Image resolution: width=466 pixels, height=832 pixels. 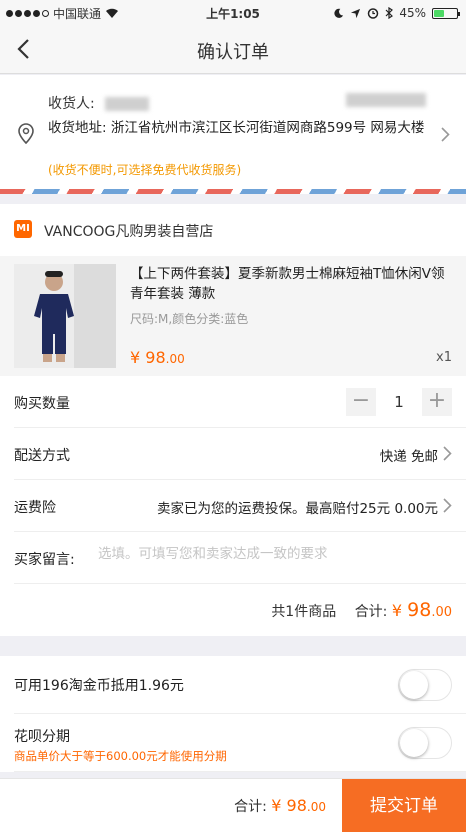 I want to click on bottom-total-amount: ¥ 98.00, so click(x=298, y=805).